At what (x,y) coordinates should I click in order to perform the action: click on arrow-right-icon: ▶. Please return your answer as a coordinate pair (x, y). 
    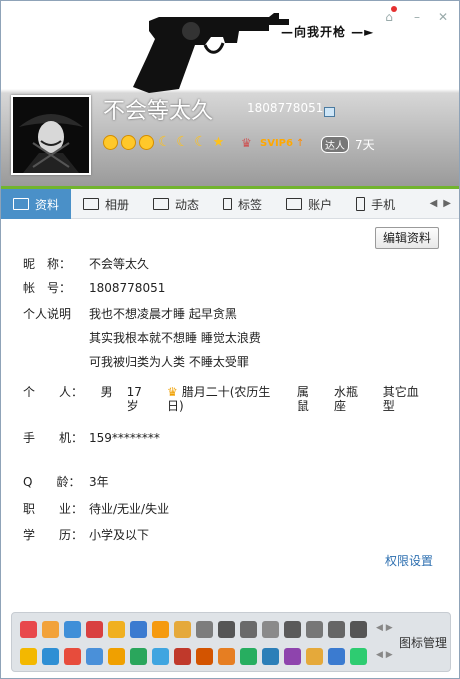
    Looking at the image, I should click on (447, 203).